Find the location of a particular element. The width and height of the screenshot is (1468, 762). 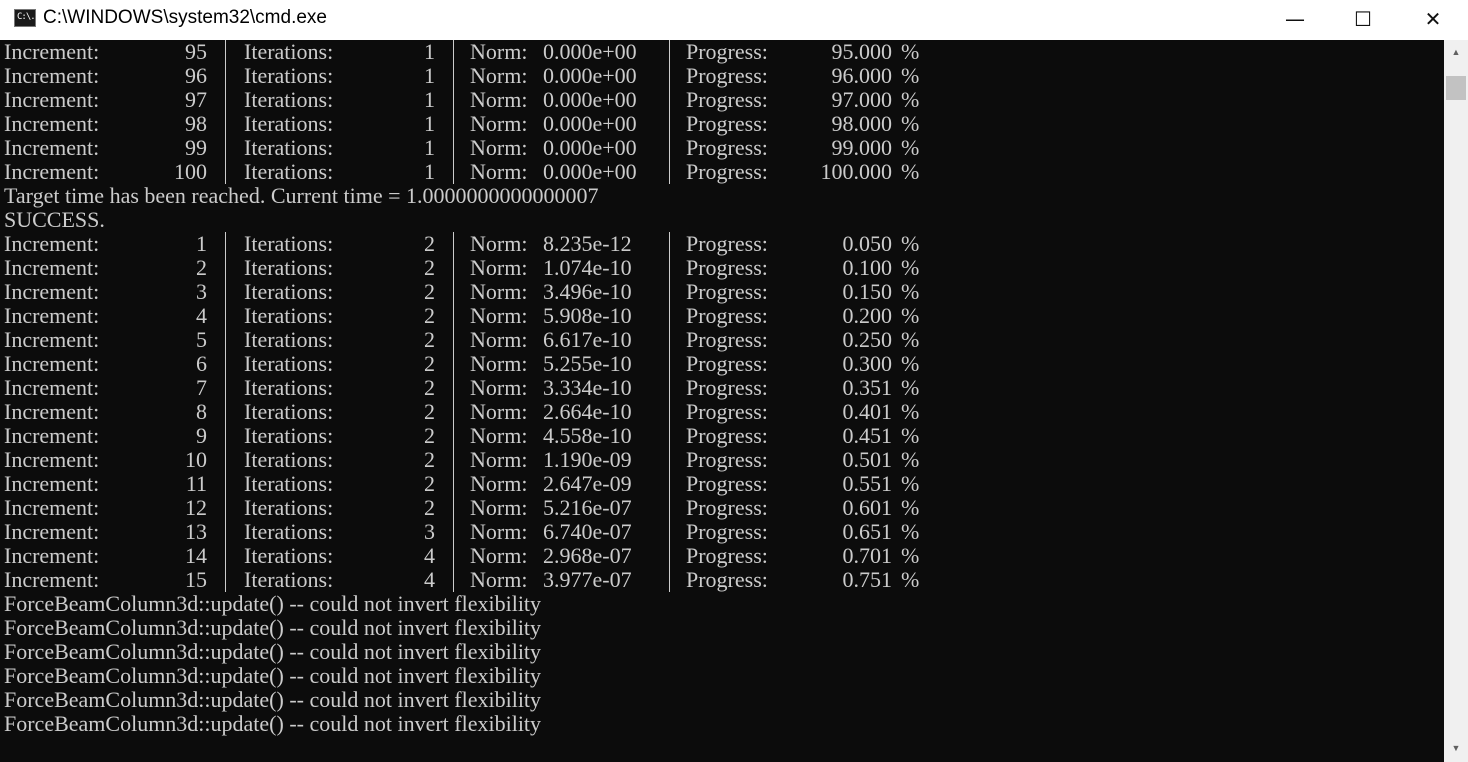

increment-value: 3 is located at coordinates (201, 291).